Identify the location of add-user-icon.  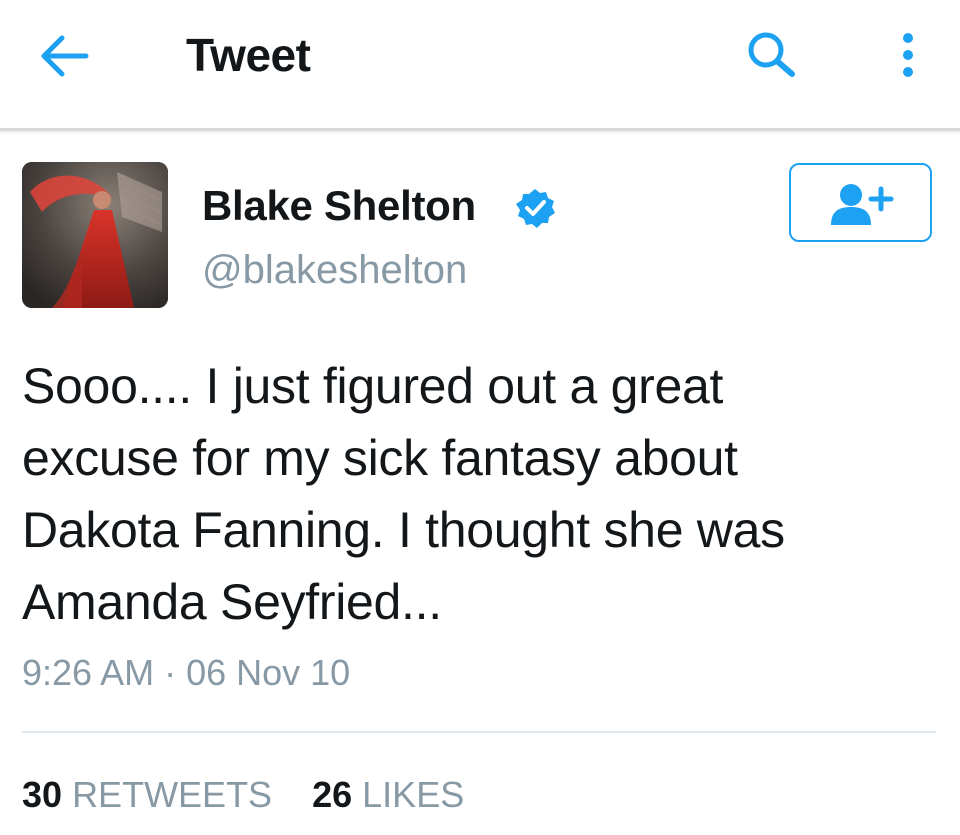
(862, 204).